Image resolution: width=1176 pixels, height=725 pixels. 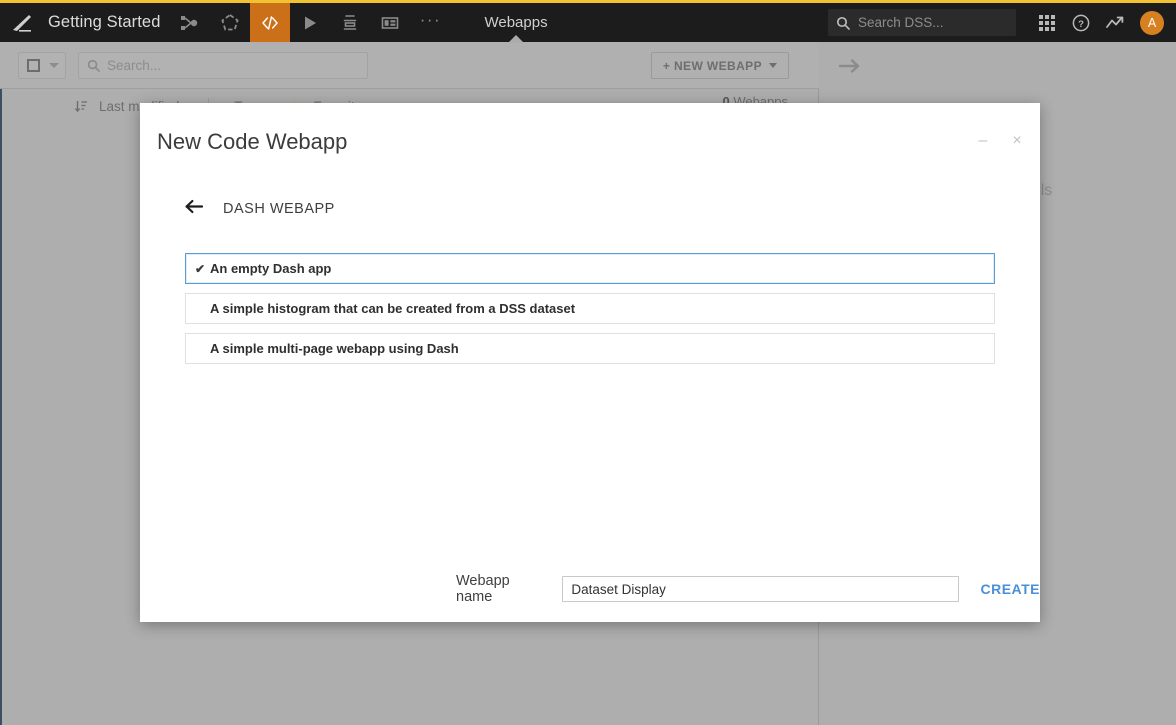 I want to click on back-to-categories: DASH WEBAPP, so click(x=260, y=209).